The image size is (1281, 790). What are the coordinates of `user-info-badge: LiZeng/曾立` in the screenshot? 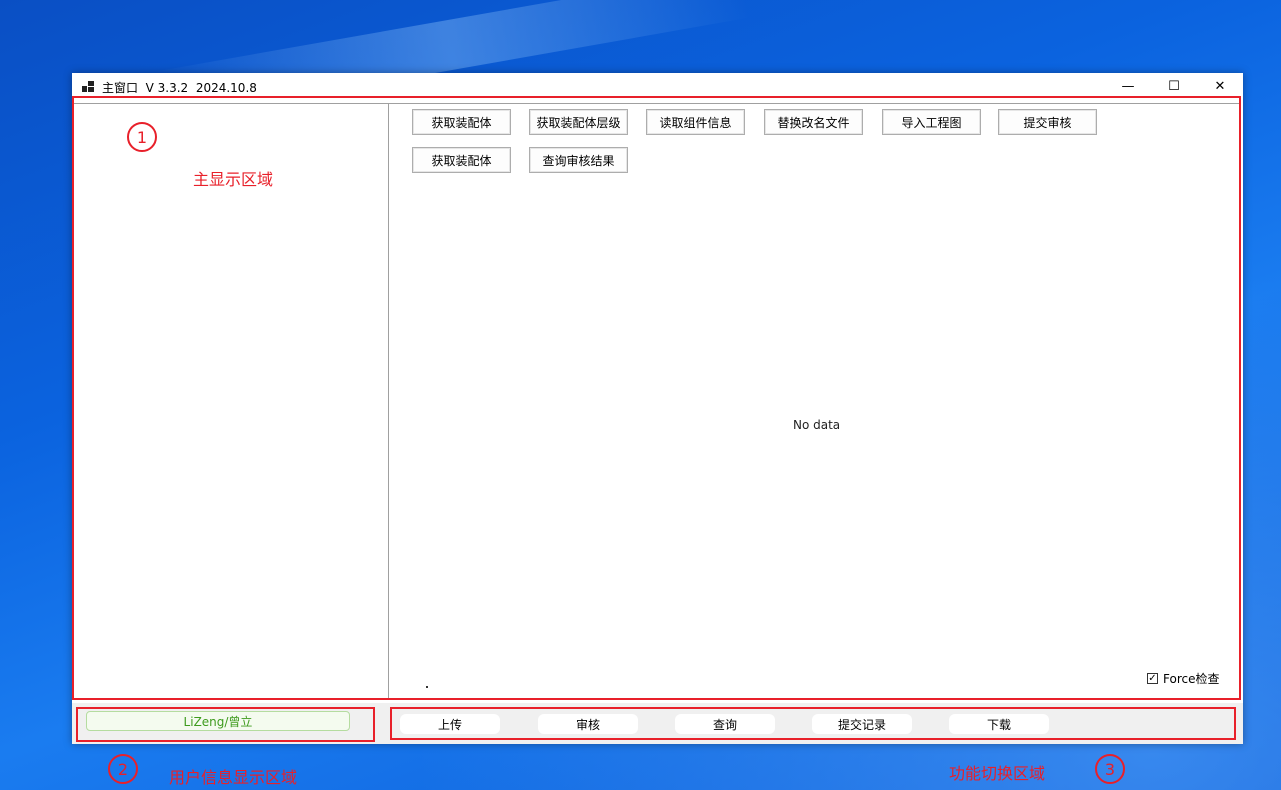 It's located at (218, 721).